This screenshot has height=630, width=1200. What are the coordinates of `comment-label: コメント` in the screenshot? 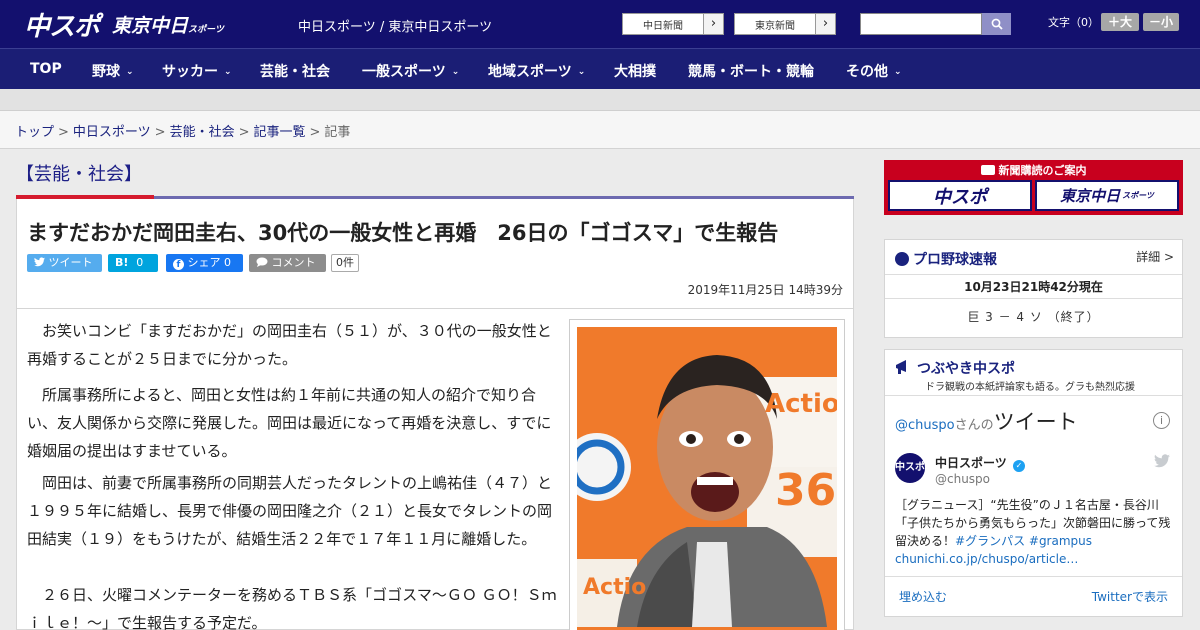 It's located at (293, 262).